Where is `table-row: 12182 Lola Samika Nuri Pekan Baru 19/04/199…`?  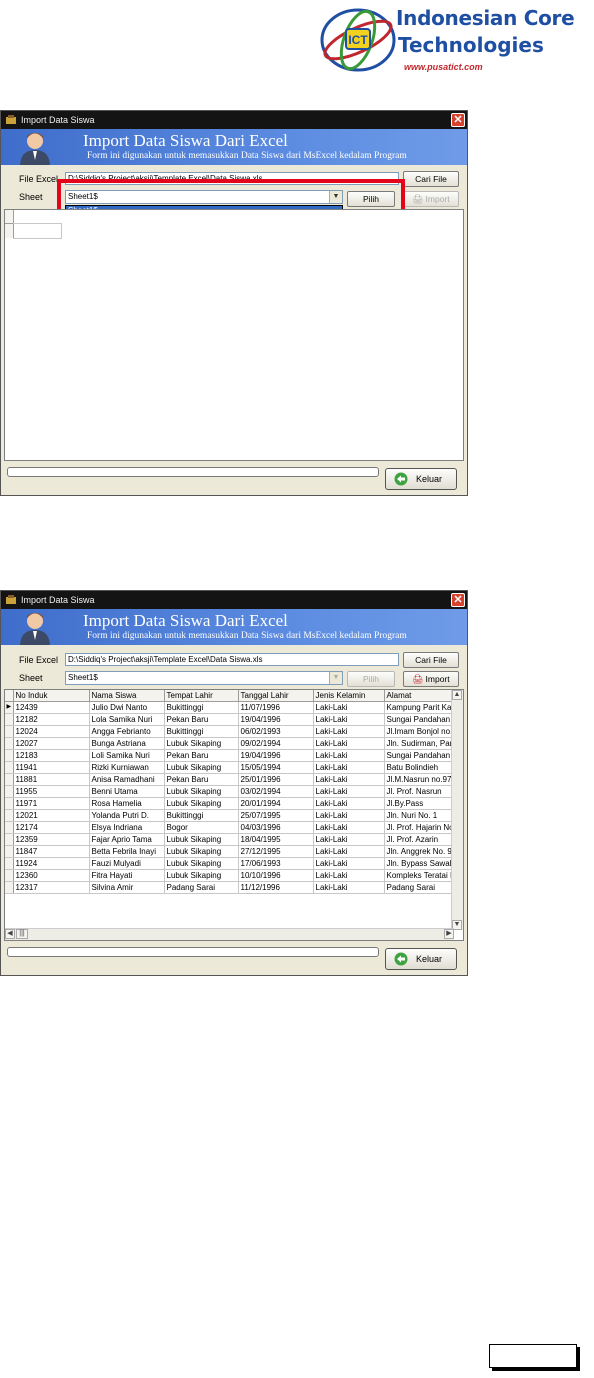 table-row: 12182 Lola Samika Nuri Pekan Baru 19/04/199… is located at coordinates (230, 719).